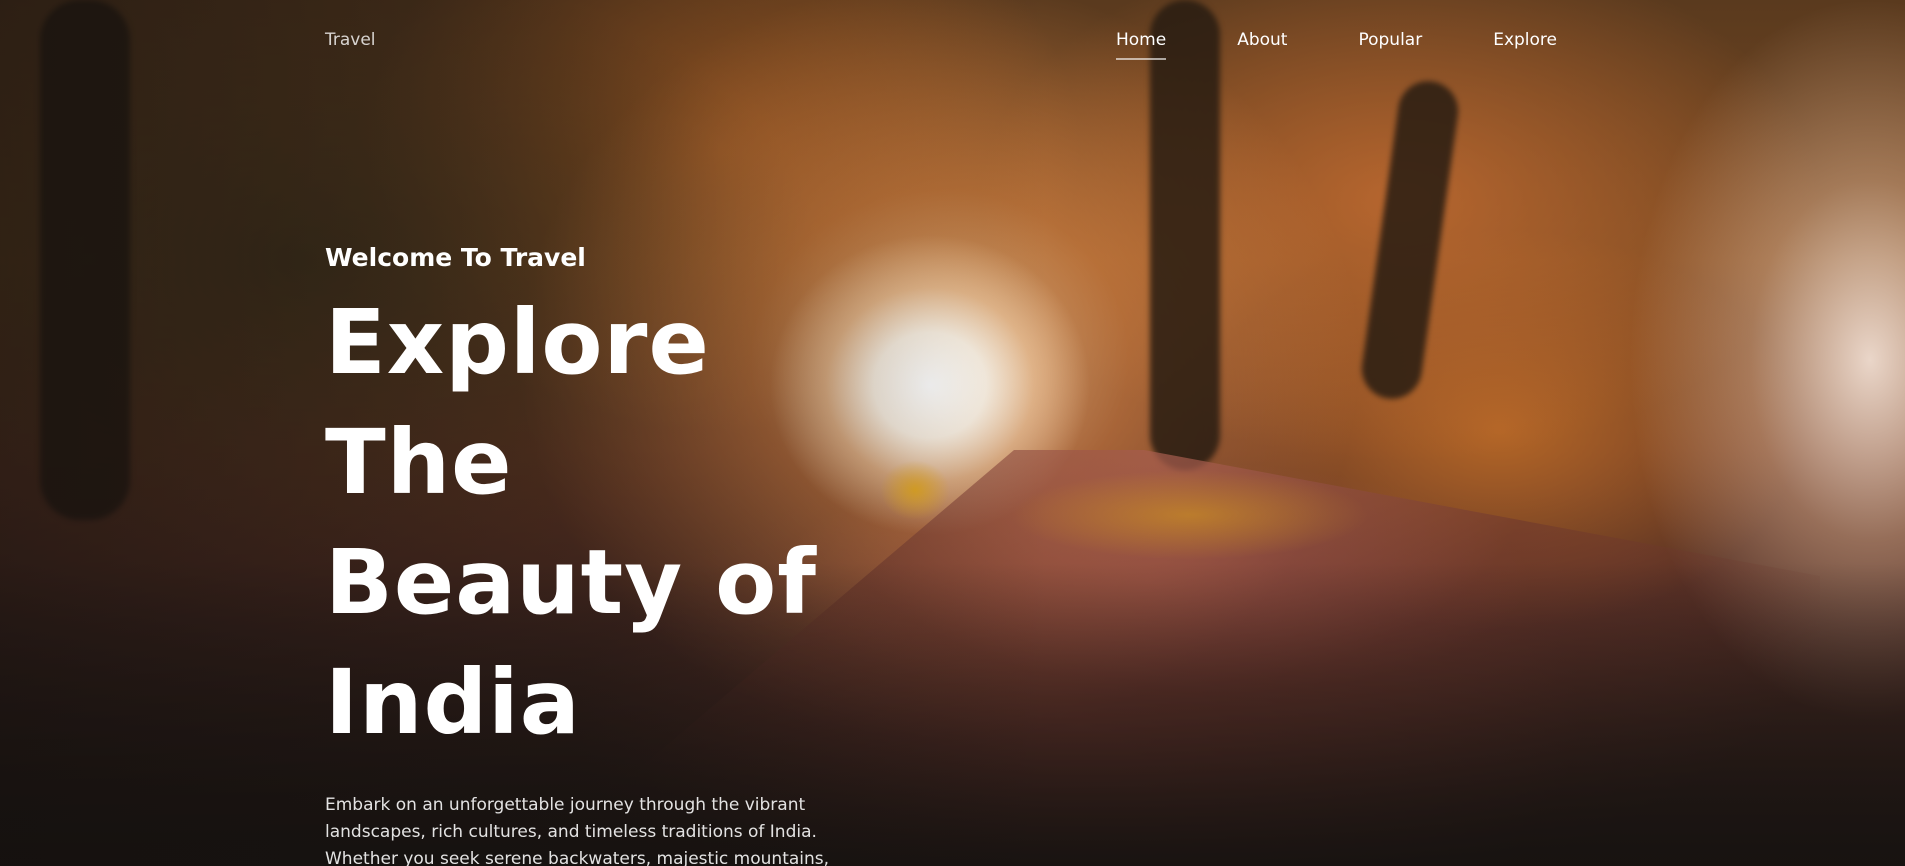  What do you see at coordinates (453, 702) in the screenshot?
I see `headline-line: India` at bounding box center [453, 702].